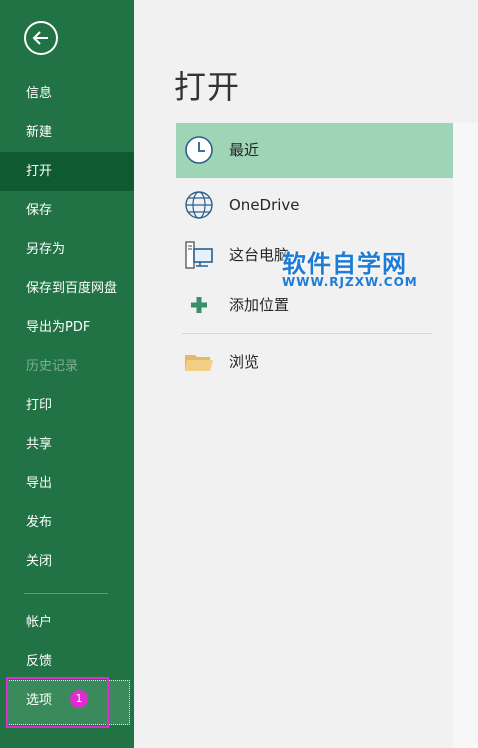 The width and height of the screenshot is (478, 748). Describe the element at coordinates (52, 366) in the screenshot. I see `nav-history: 历史记录` at that location.